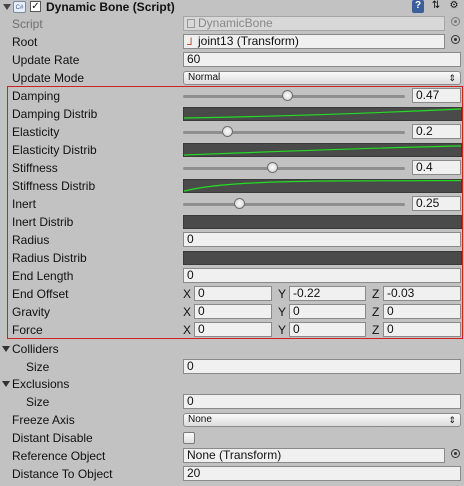 The image size is (464, 486). I want to click on stiffness-label: Stiffness, so click(35, 168).